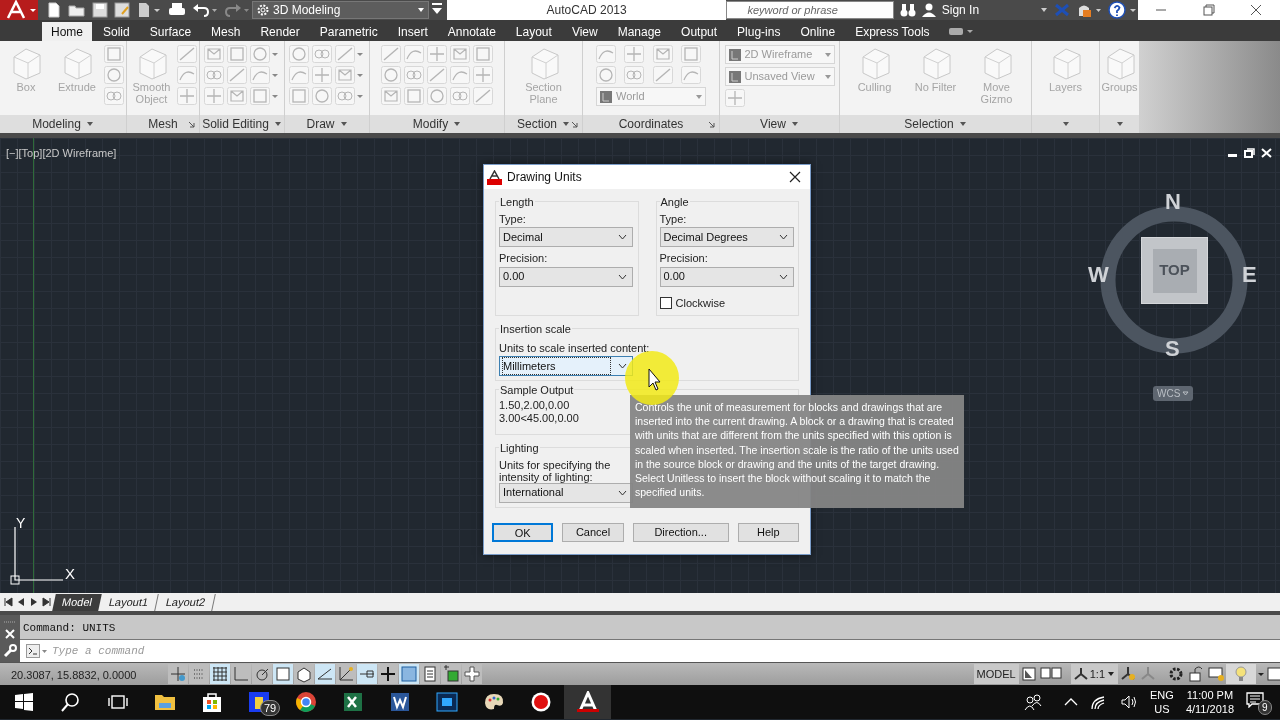  Describe the element at coordinates (10, 621) in the screenshot. I see `grip-icon` at that location.